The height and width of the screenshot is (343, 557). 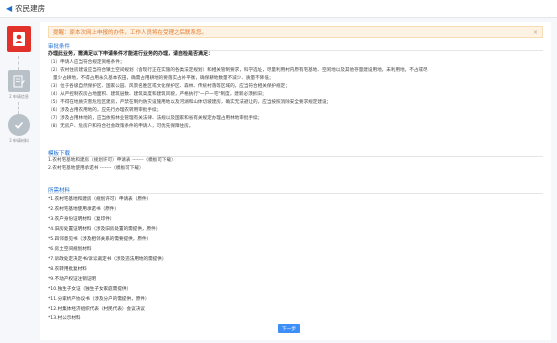 What do you see at coordinates (99, 299) in the screenshot?
I see `material-item: *11.分家析产协议书（涉及分户的需提供，原件）` at bounding box center [99, 299].